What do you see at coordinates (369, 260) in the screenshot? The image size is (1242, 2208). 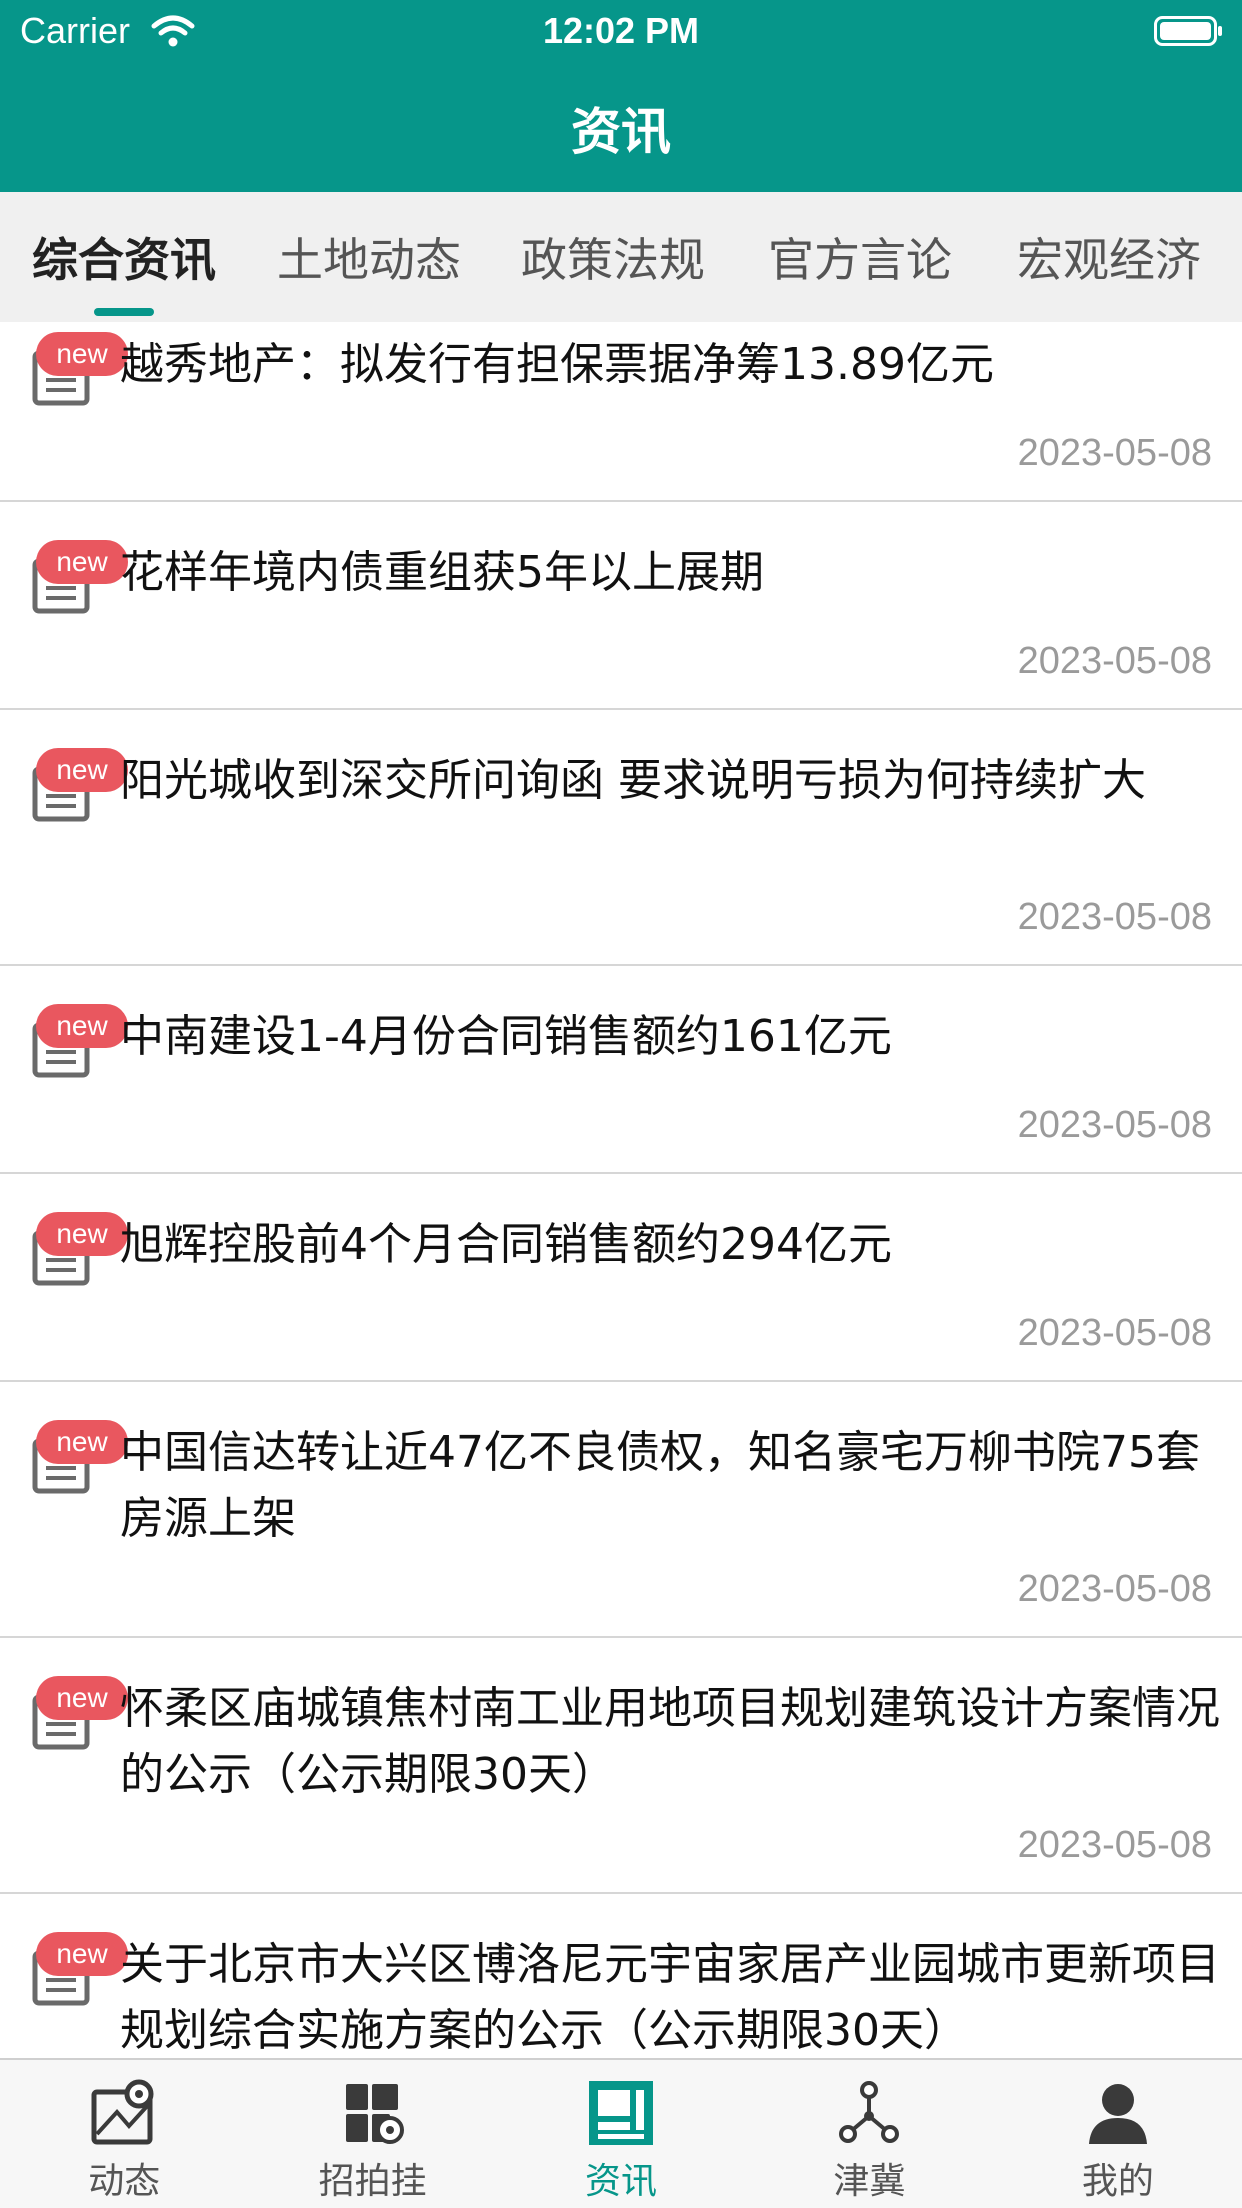 I see `tab-label: 土地动态` at bounding box center [369, 260].